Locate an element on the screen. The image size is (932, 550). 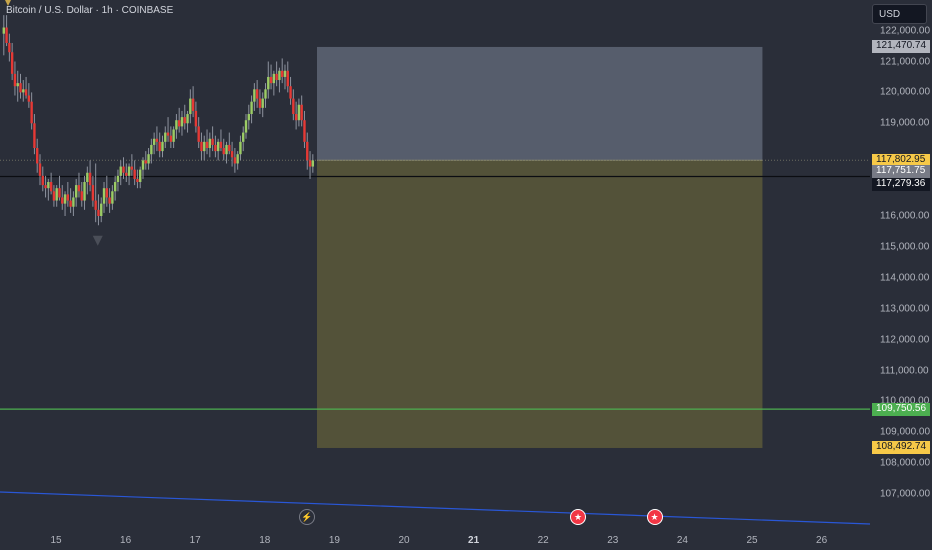
profit-zone is located at coordinates (540, 103).